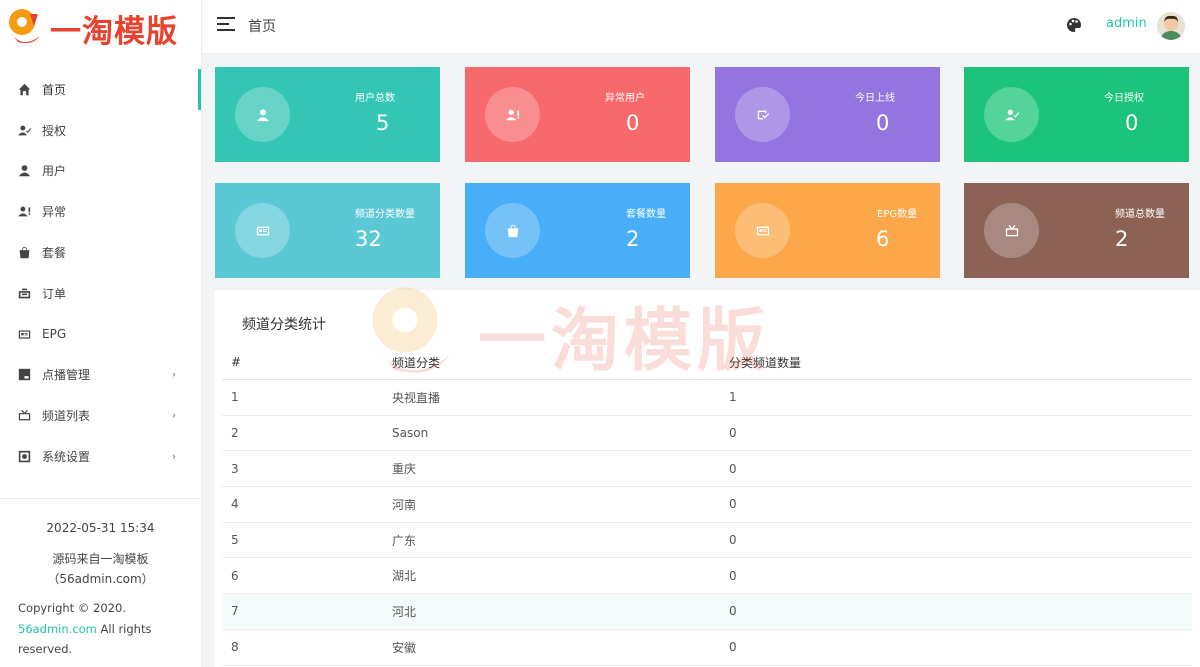  What do you see at coordinates (577, 114) in the screenshot?
I see `stat-card-abnormal-users: 异常用户 0` at bounding box center [577, 114].